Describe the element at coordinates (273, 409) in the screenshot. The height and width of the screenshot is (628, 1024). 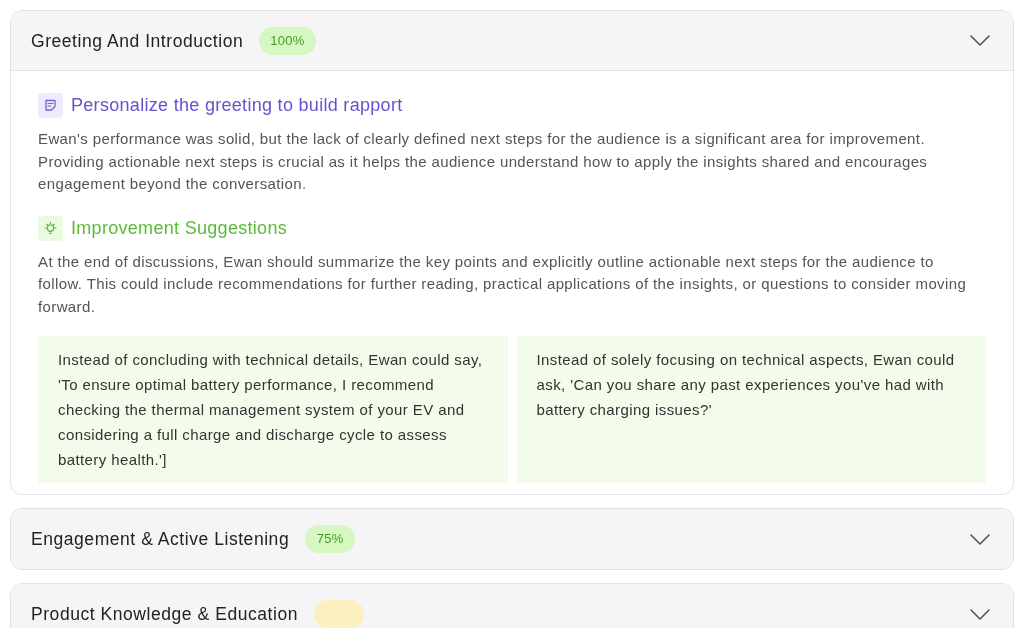
I see `example-card: Instead of concluding with technical details, Ewan could say, 'To ensure optimal battery performance, I recommend checking the thermal management system of your EV and considering a full charge and discharge cycle to assess battery health.']` at that location.